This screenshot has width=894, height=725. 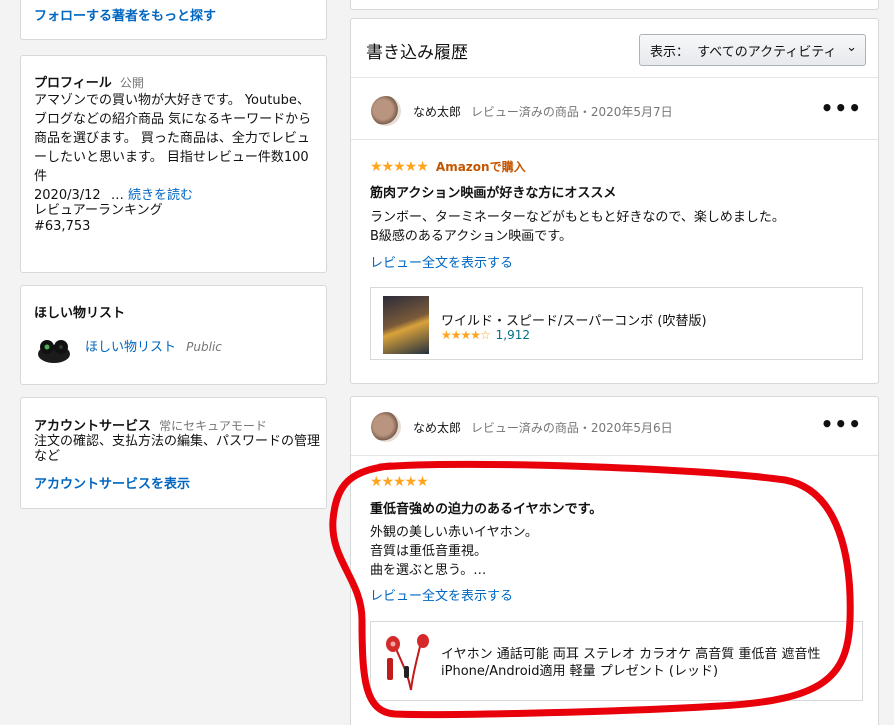 What do you see at coordinates (213, 426) in the screenshot?
I see `account-subheading: 常にセキュアモード` at bounding box center [213, 426].